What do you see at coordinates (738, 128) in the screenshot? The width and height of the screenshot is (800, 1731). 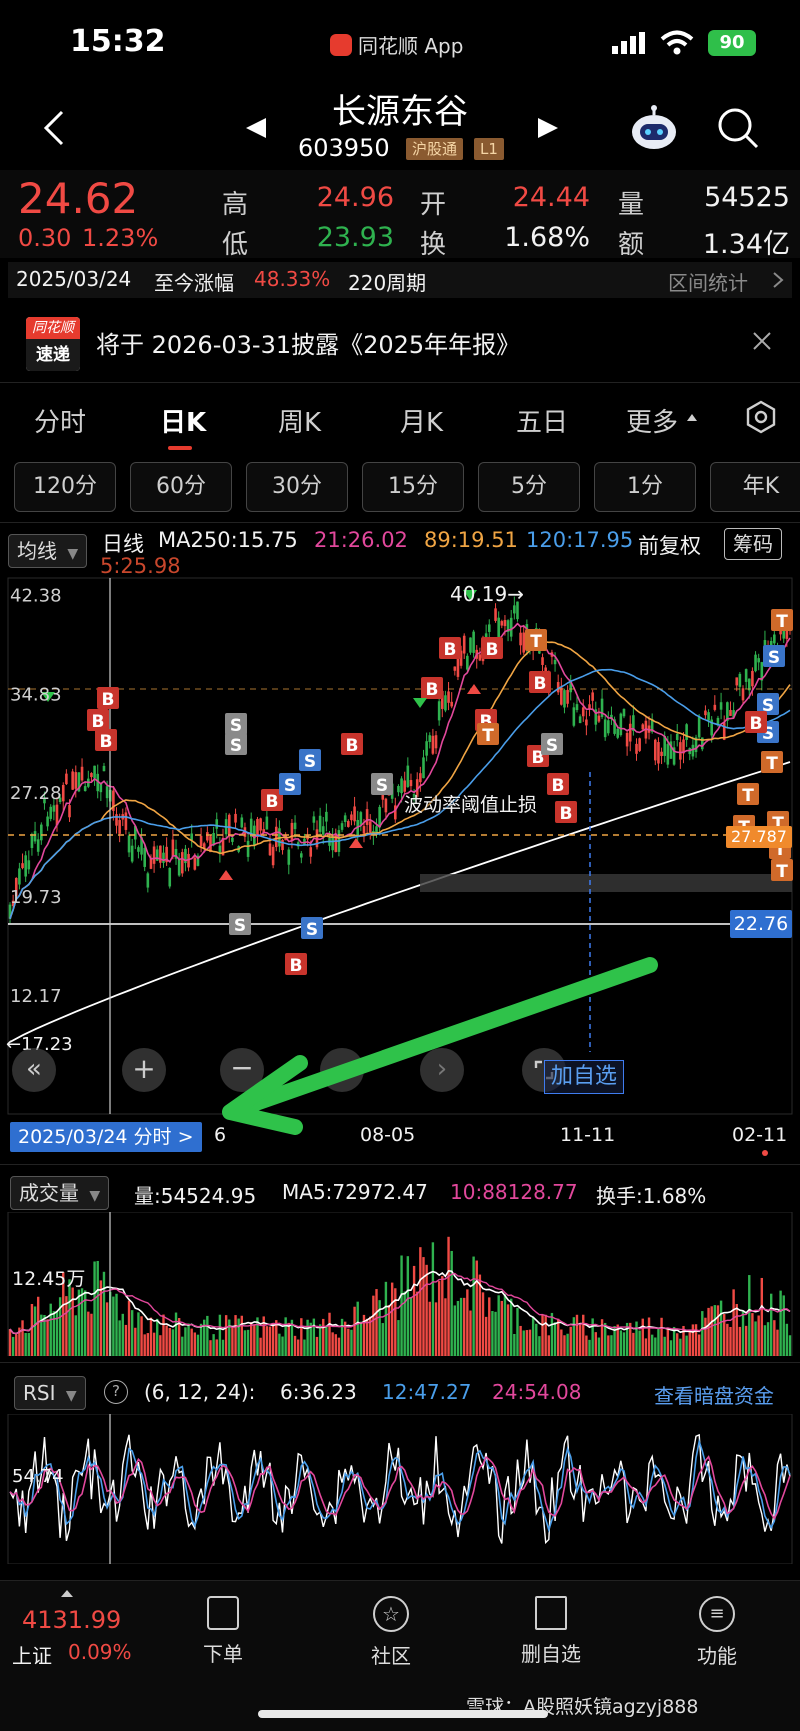 I see `search-icon` at bounding box center [738, 128].